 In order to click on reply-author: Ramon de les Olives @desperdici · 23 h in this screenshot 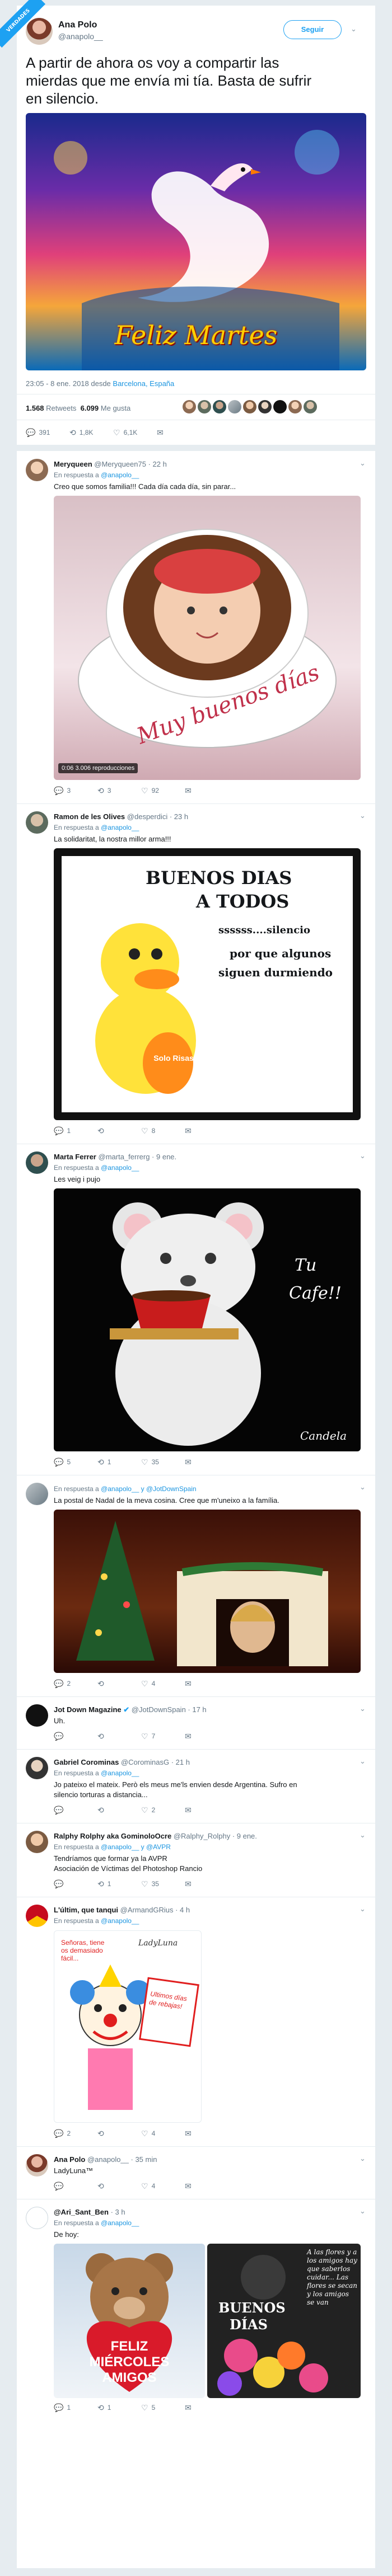, I will do `click(121, 816)`.